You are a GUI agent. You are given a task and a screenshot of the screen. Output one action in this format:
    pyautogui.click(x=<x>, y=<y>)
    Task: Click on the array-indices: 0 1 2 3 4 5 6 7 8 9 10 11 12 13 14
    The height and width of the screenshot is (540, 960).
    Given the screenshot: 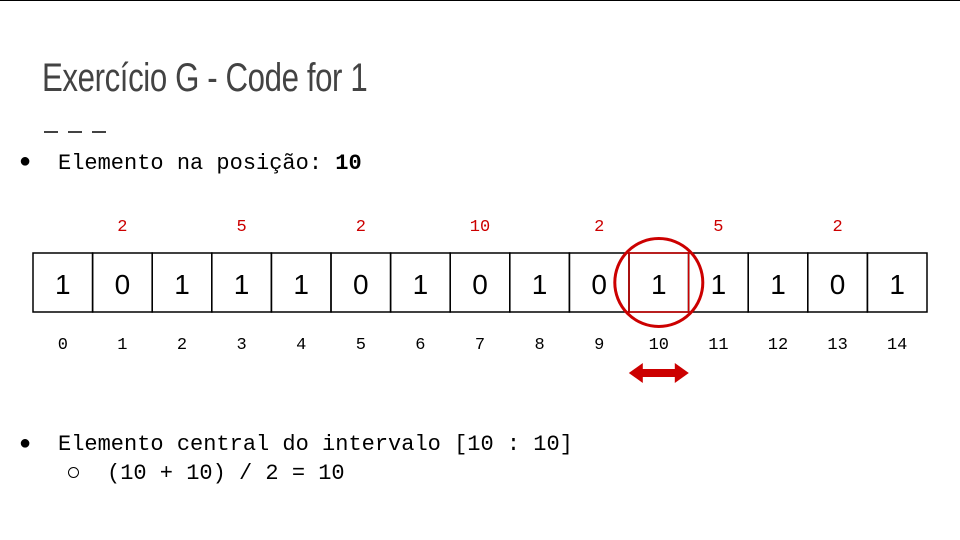 What is the action you would take?
    pyautogui.click(x=483, y=345)
    